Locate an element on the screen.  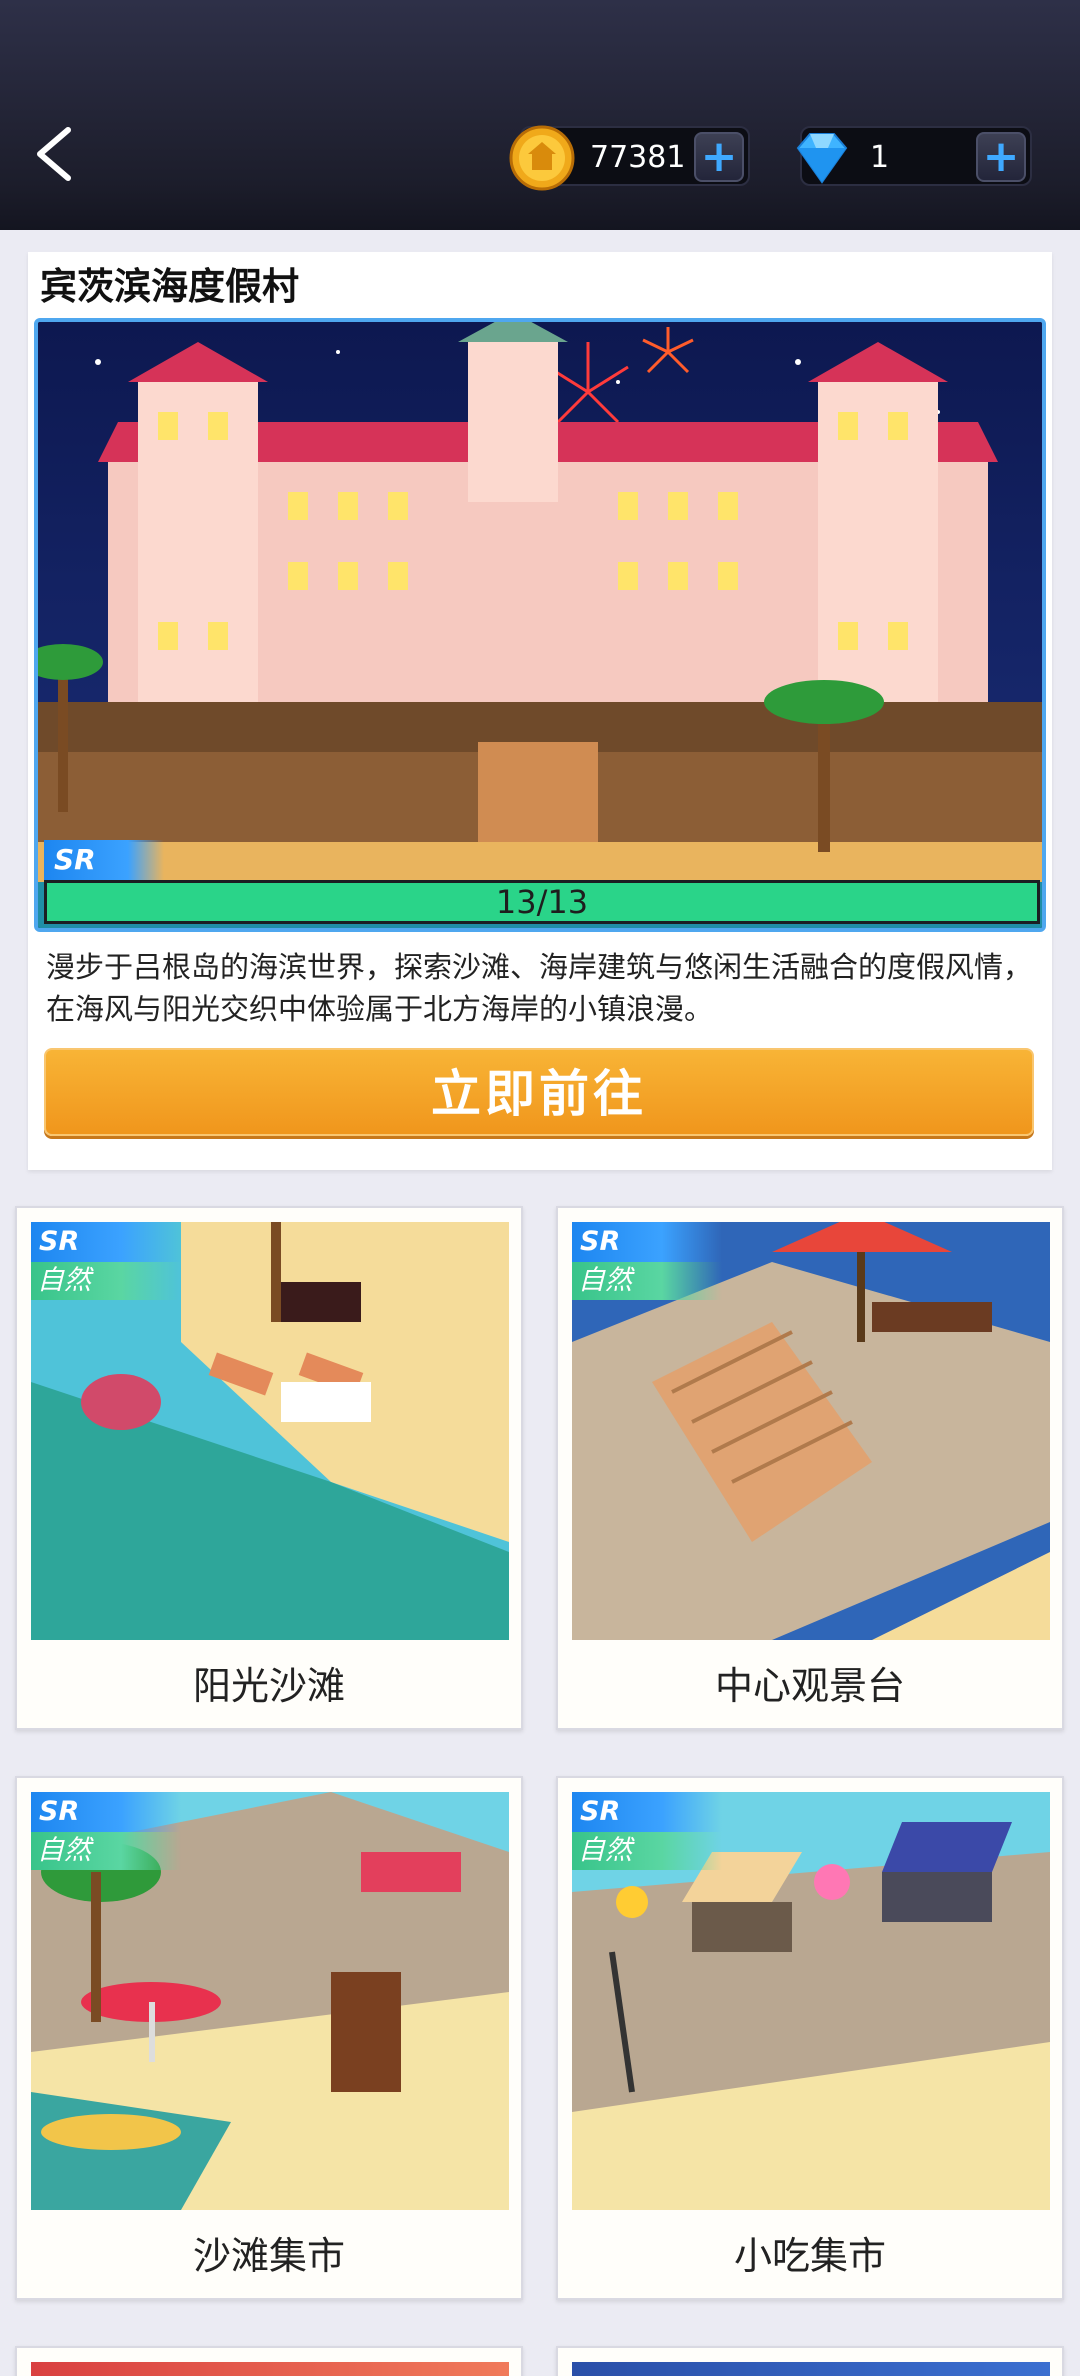
go-now-button: 立即前往 is located at coordinates (539, 1092).